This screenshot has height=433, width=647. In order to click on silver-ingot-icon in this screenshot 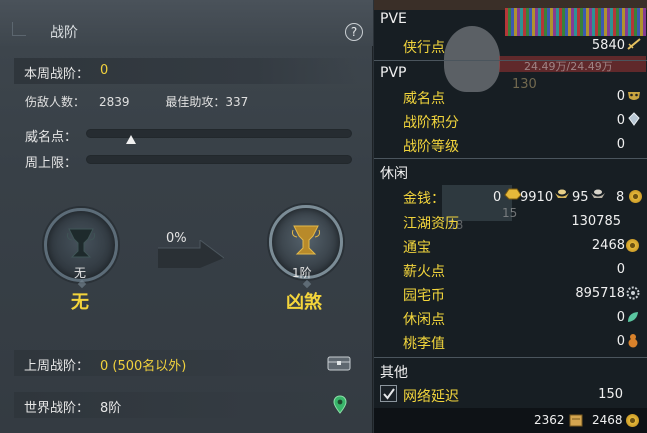, I will do `click(562, 193)`.